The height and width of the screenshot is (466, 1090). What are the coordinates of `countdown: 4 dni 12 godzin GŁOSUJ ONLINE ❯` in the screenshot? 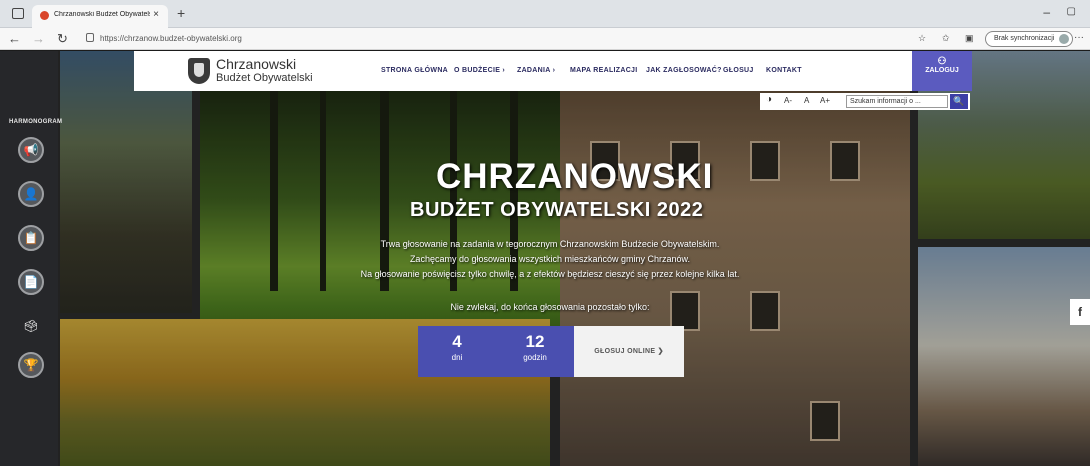 It's located at (551, 351).